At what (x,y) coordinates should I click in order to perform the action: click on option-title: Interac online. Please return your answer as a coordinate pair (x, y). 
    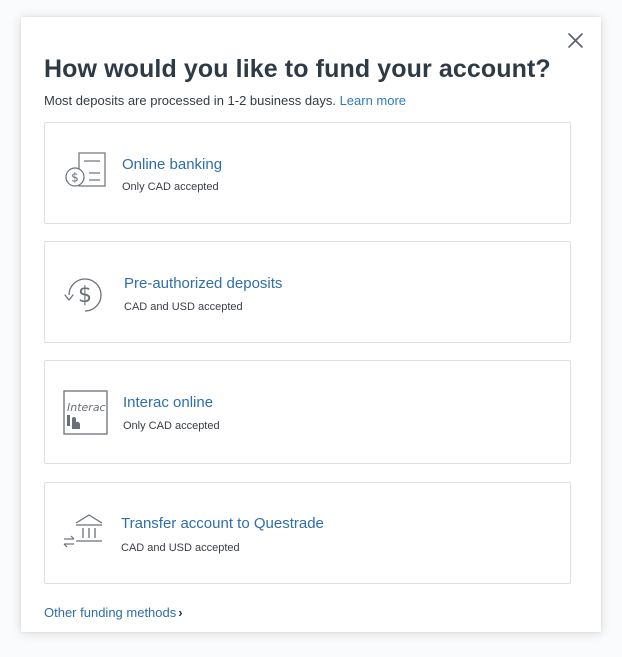
    Looking at the image, I should click on (168, 402).